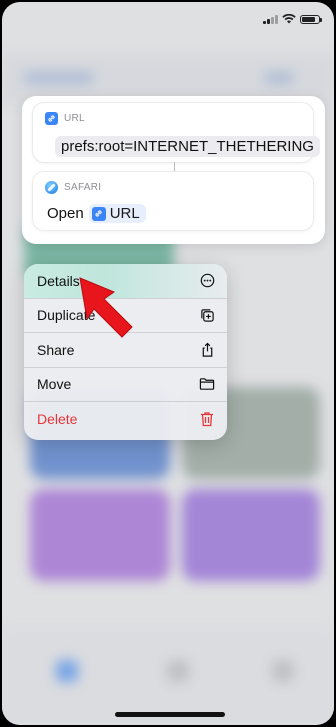 The width and height of the screenshot is (336, 727). Describe the element at coordinates (207, 419) in the screenshot. I see `trash-icon` at that location.